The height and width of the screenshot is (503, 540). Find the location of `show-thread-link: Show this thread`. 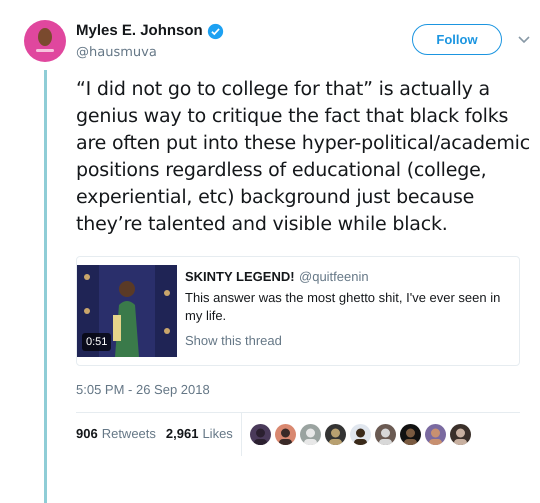

show-thread-link: Show this thread is located at coordinates (347, 340).